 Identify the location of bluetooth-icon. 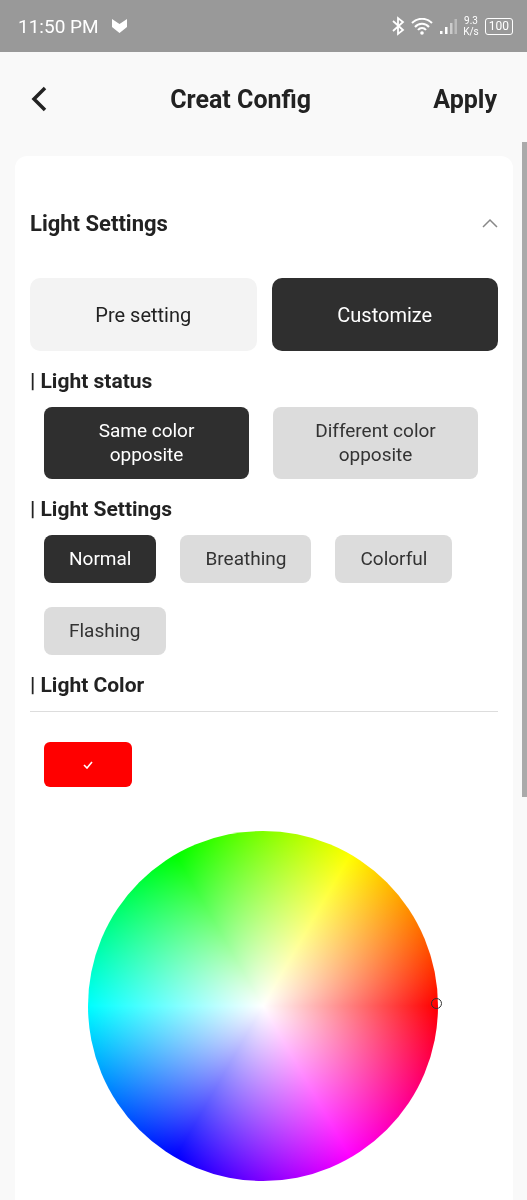
(398, 26).